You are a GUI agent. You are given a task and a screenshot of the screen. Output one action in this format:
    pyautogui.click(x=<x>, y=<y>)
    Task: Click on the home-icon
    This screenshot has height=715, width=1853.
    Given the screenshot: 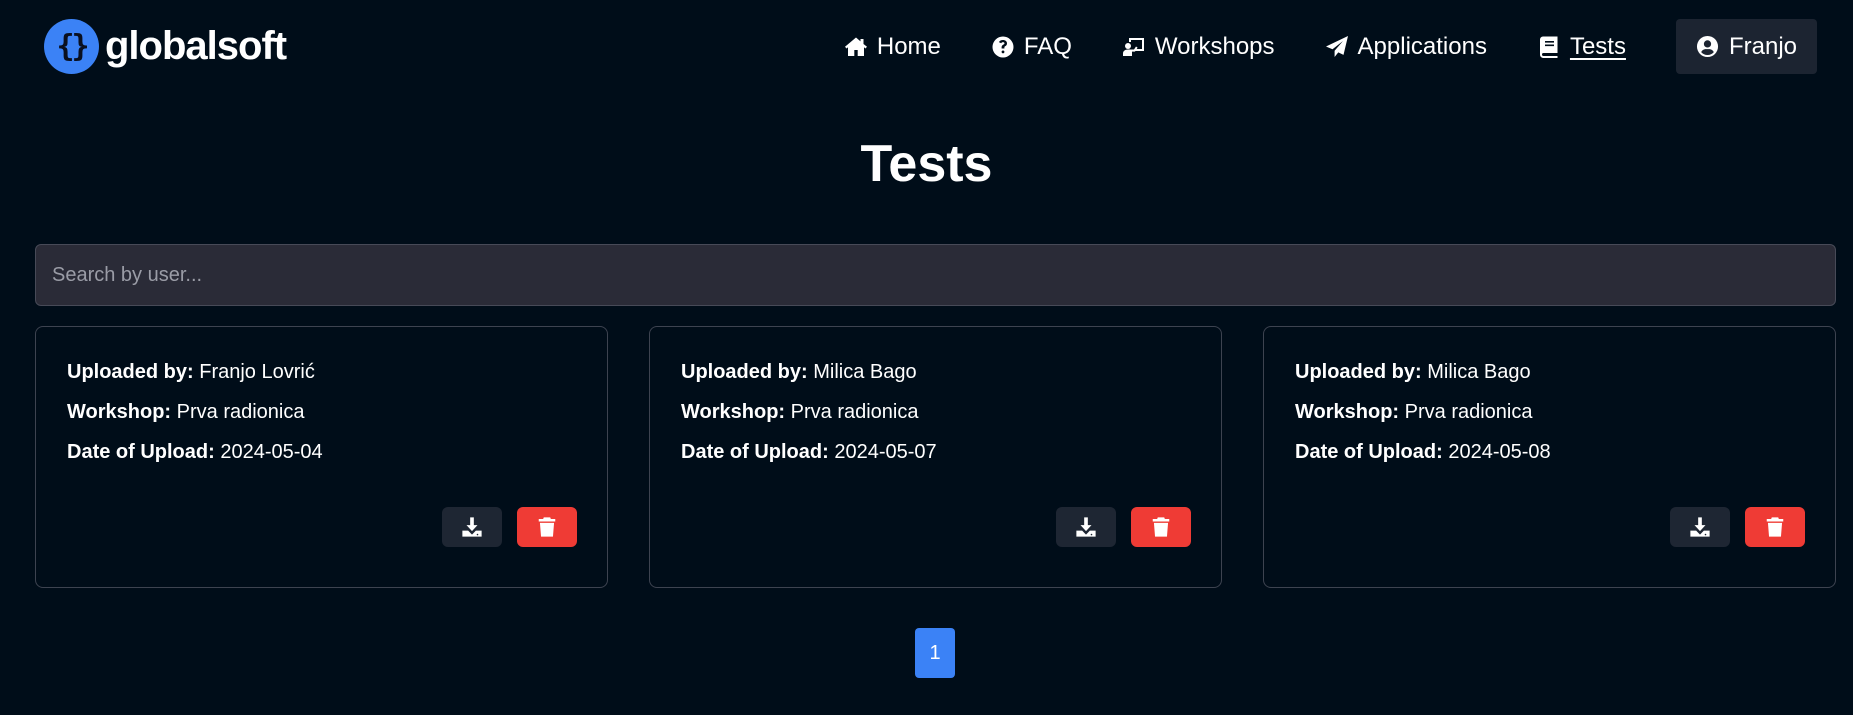 What is the action you would take?
    pyautogui.click(x=855, y=46)
    